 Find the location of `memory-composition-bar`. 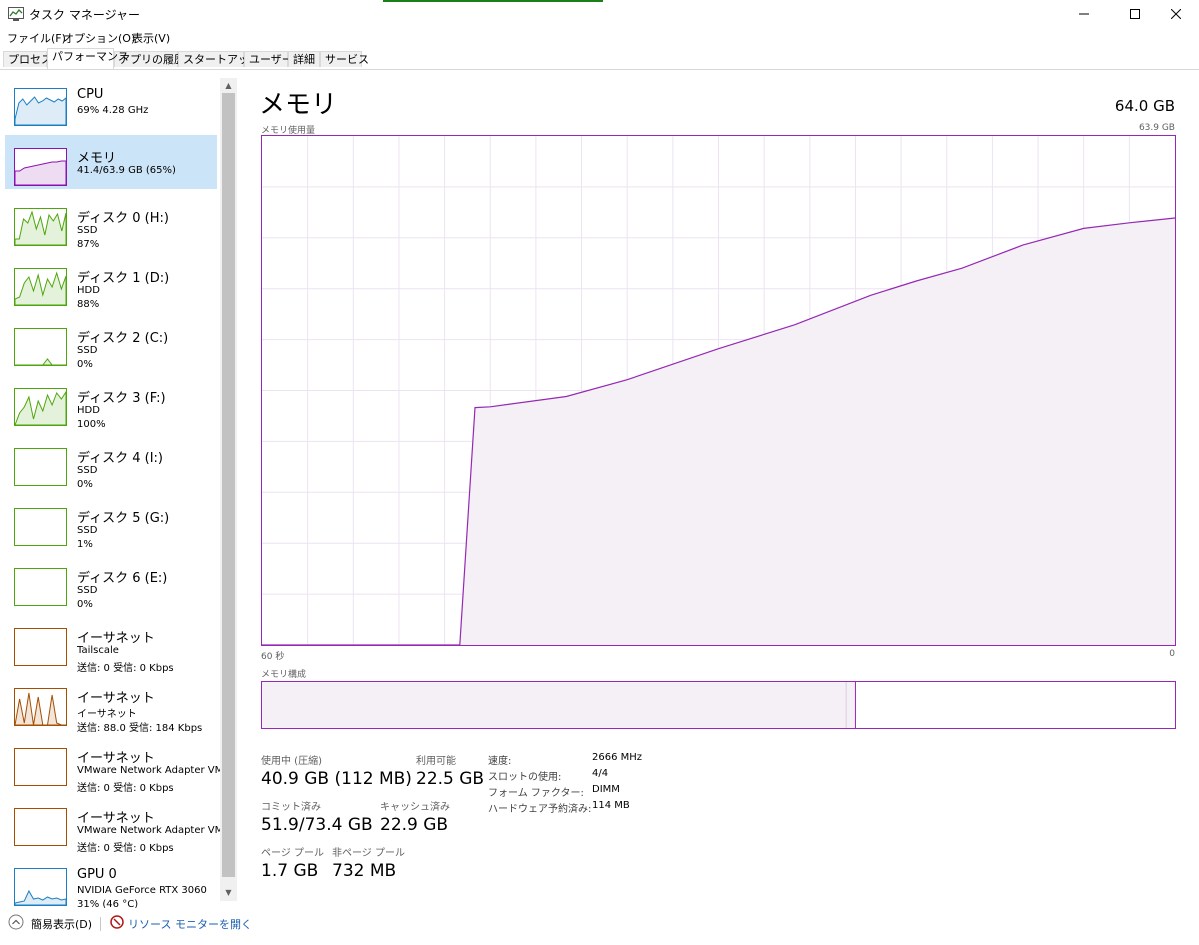

memory-composition-bar is located at coordinates (718, 705).